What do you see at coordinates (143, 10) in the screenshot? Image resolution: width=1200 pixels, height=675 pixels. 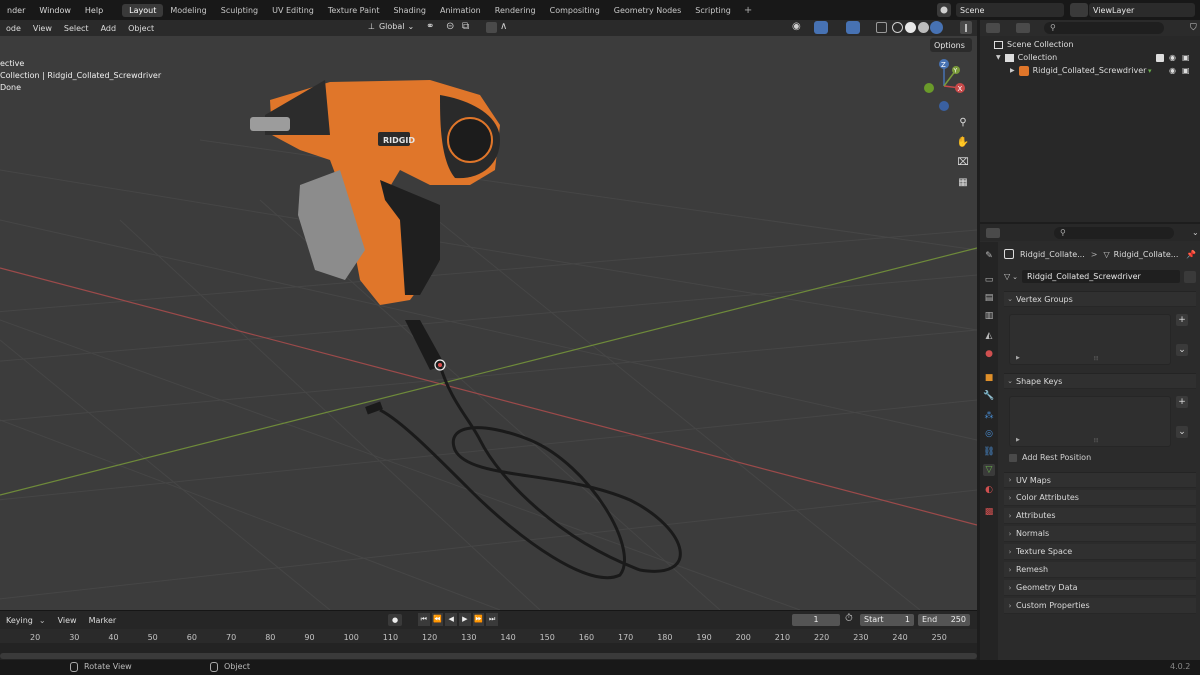 I see `tab-layout: Layout` at bounding box center [143, 10].